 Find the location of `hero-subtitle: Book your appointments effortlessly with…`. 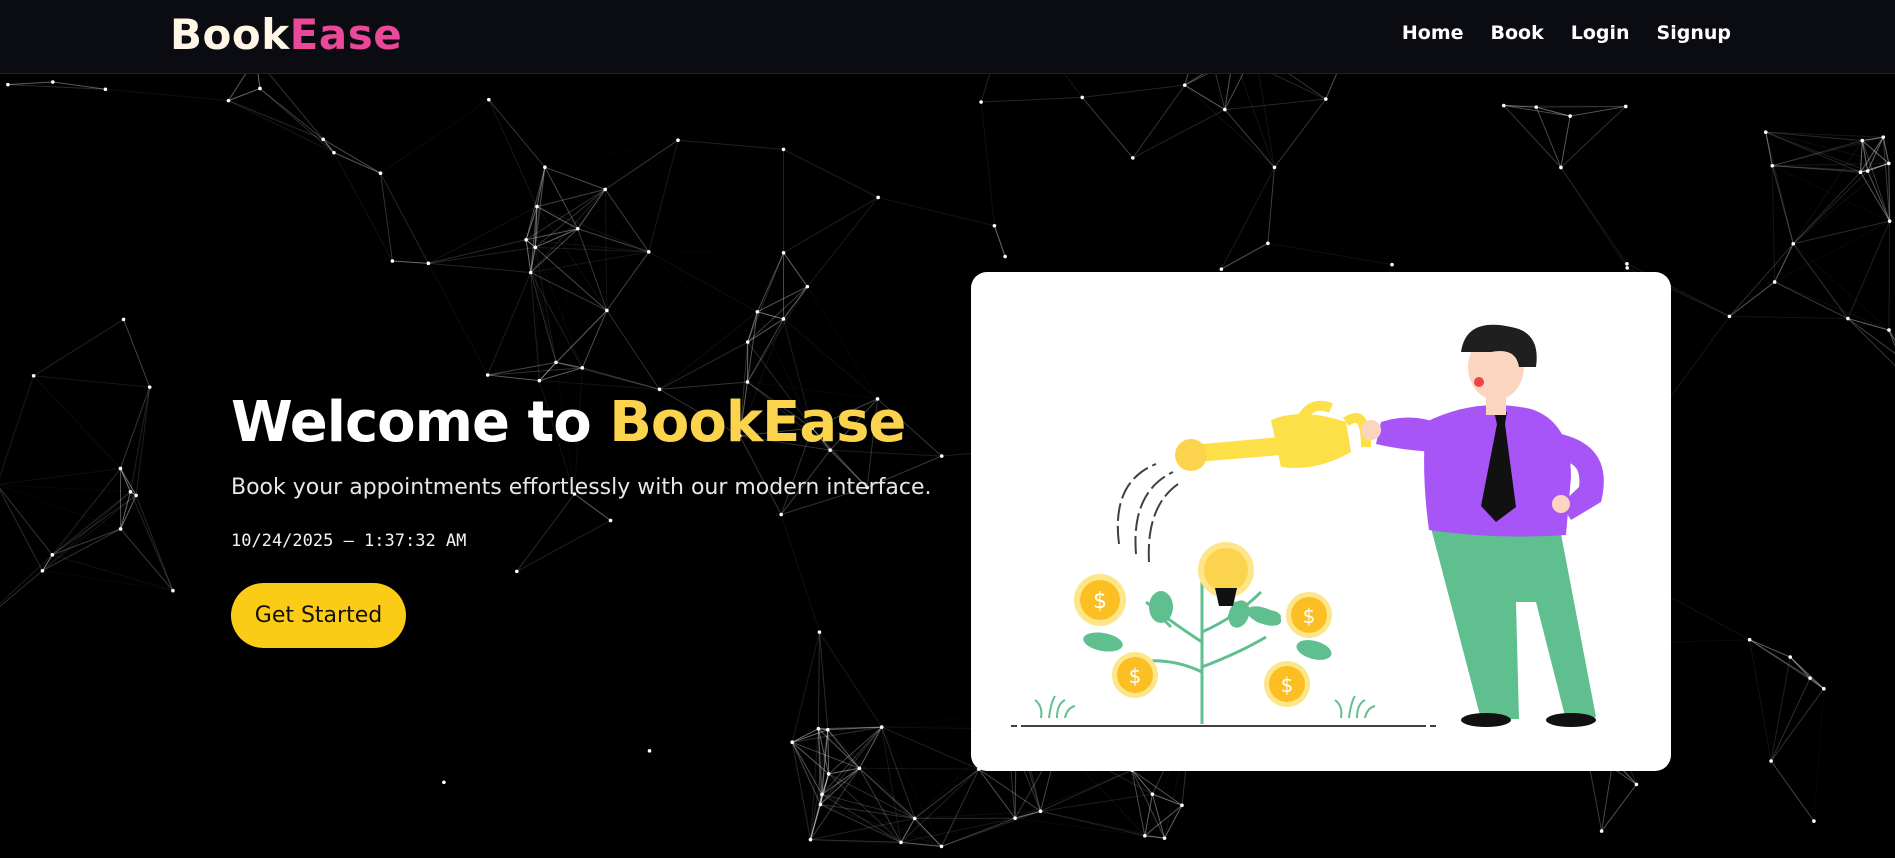

hero-subtitle: Book your appointments effortlessly with… is located at coordinates (581, 487).